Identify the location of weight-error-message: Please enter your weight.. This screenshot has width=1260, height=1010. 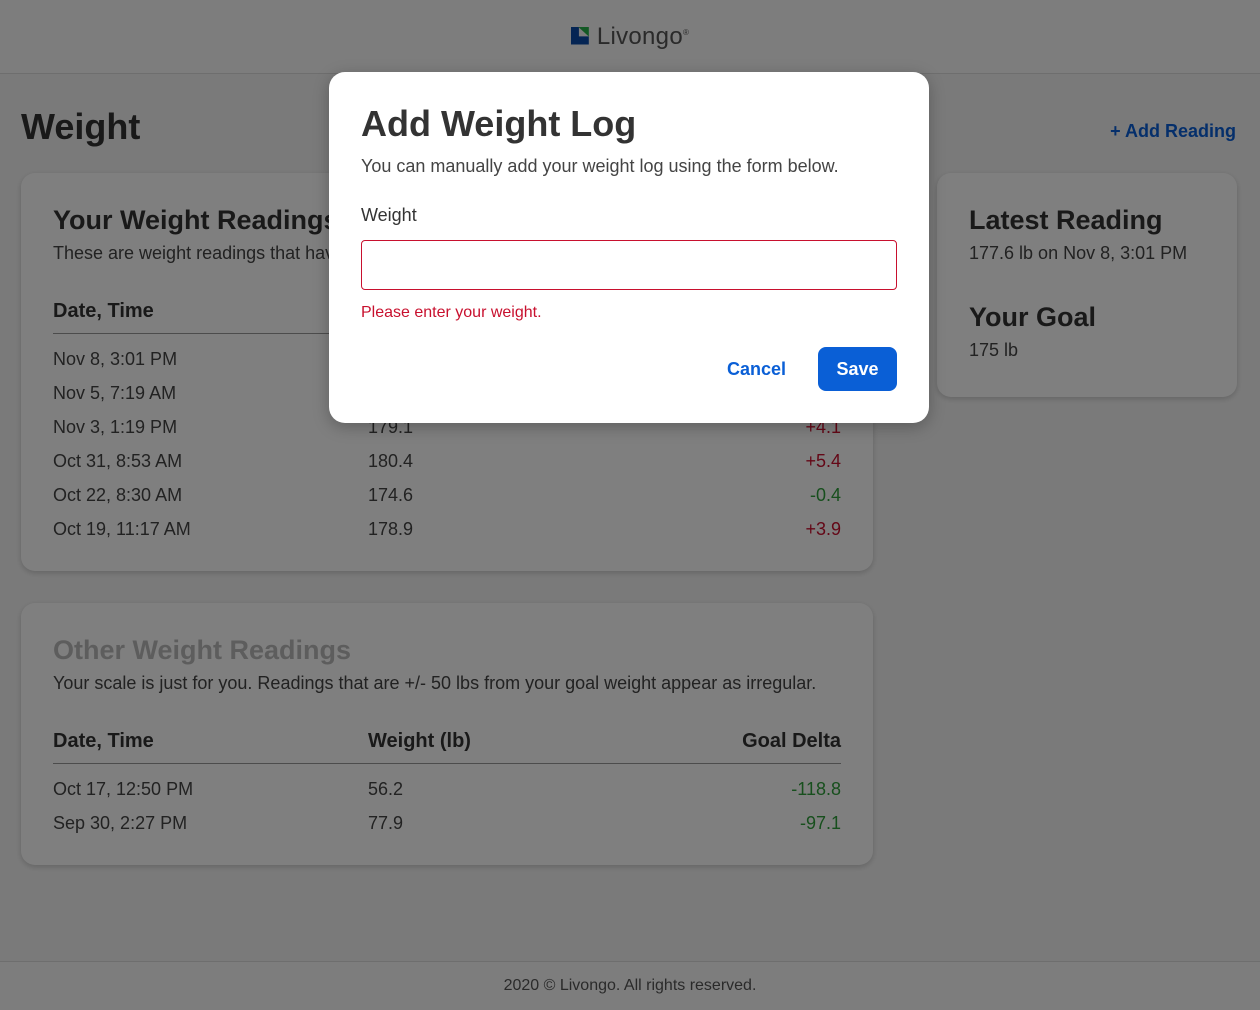
(451, 312).